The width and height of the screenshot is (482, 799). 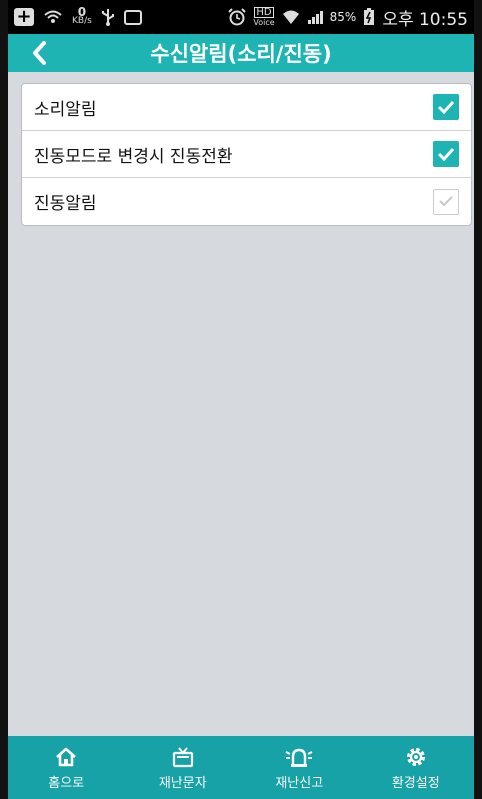 I want to click on home-icon, so click(x=66, y=757).